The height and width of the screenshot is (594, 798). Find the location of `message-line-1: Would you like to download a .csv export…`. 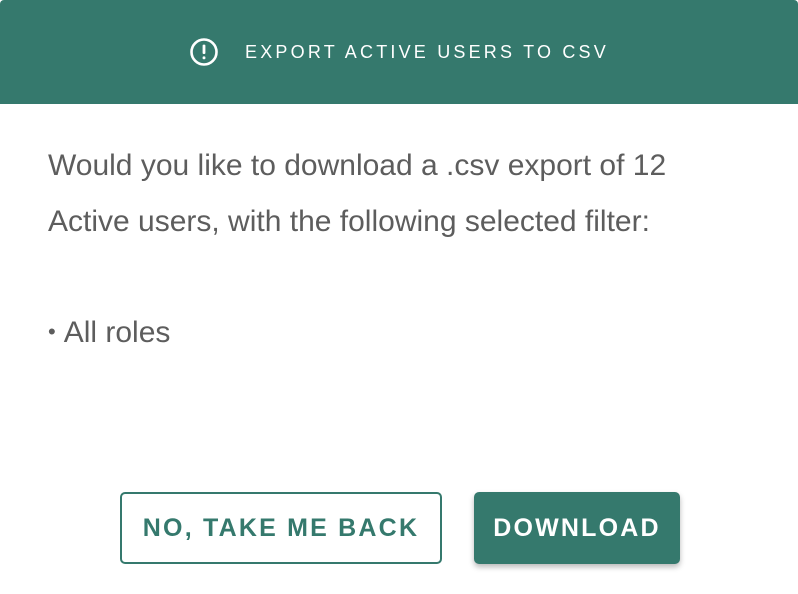

message-line-1: Would you like to download a .csv export… is located at coordinates (357, 165).